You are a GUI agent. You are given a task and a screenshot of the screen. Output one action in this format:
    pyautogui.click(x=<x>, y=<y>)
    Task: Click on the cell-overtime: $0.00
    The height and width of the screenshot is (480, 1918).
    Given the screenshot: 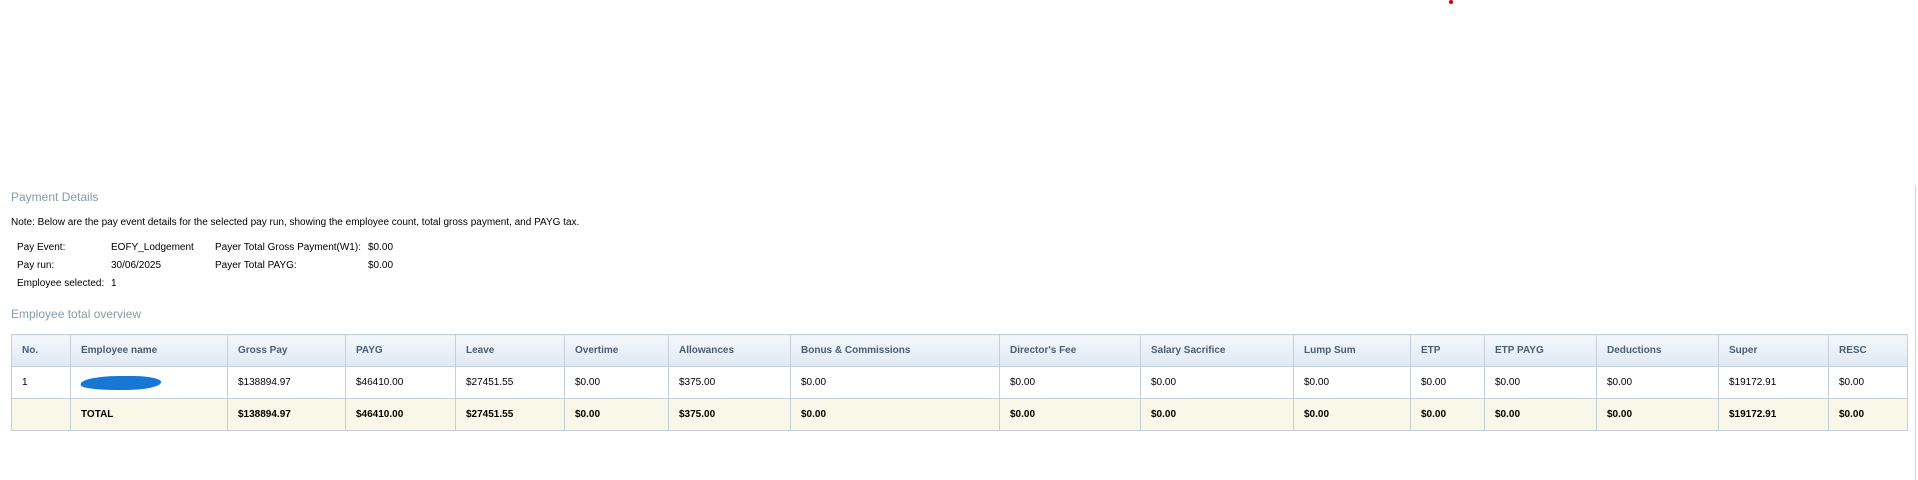 What is the action you would take?
    pyautogui.click(x=616, y=382)
    